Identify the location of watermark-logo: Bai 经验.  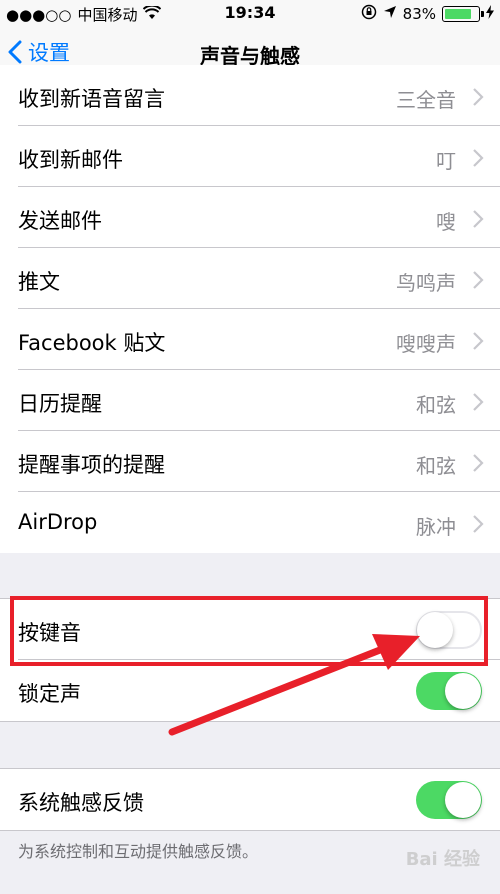
(442, 859).